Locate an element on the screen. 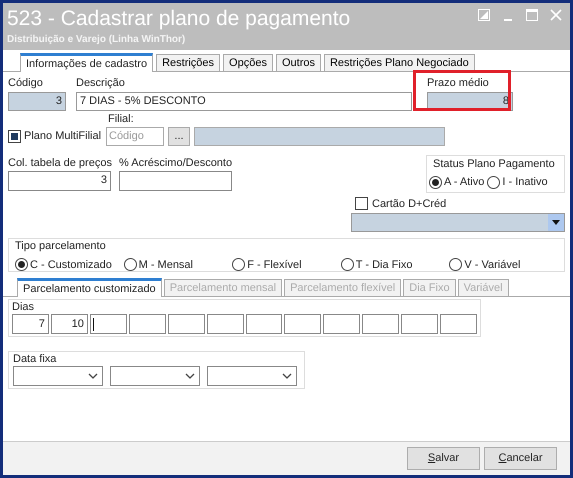  close-icon is located at coordinates (556, 15).